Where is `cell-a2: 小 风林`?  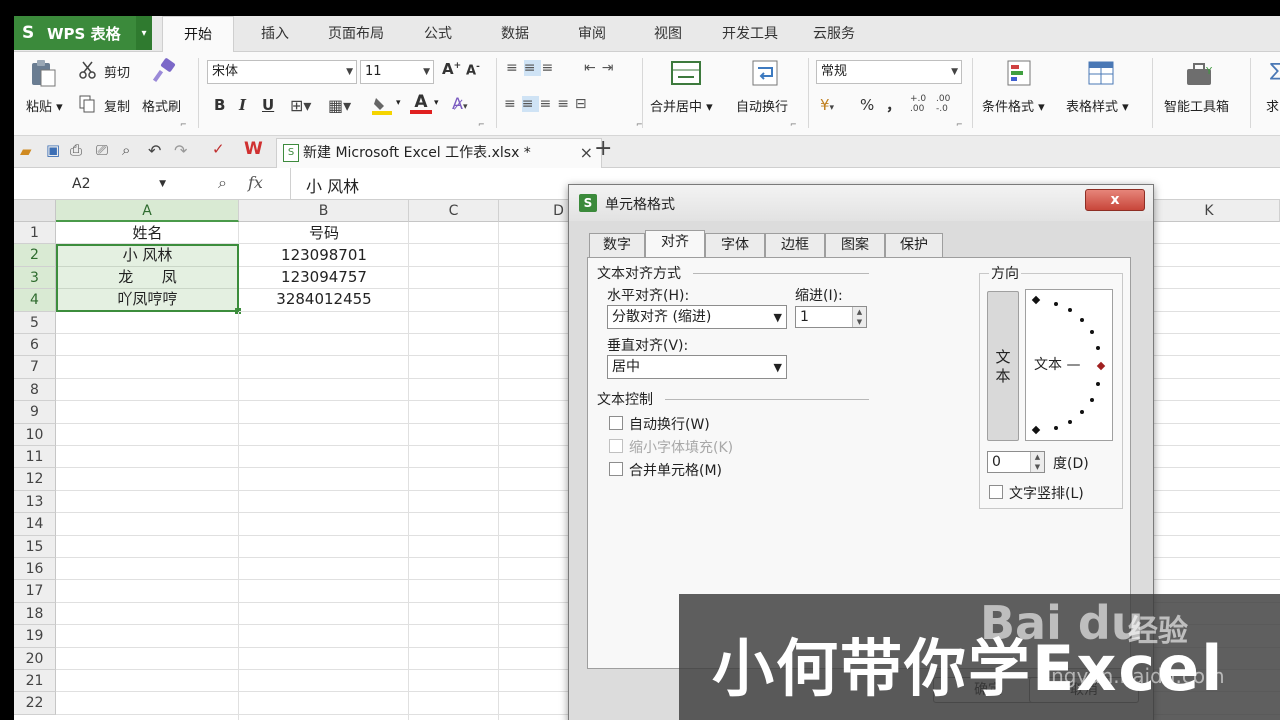
cell-a2: 小 风林 is located at coordinates (147, 255).